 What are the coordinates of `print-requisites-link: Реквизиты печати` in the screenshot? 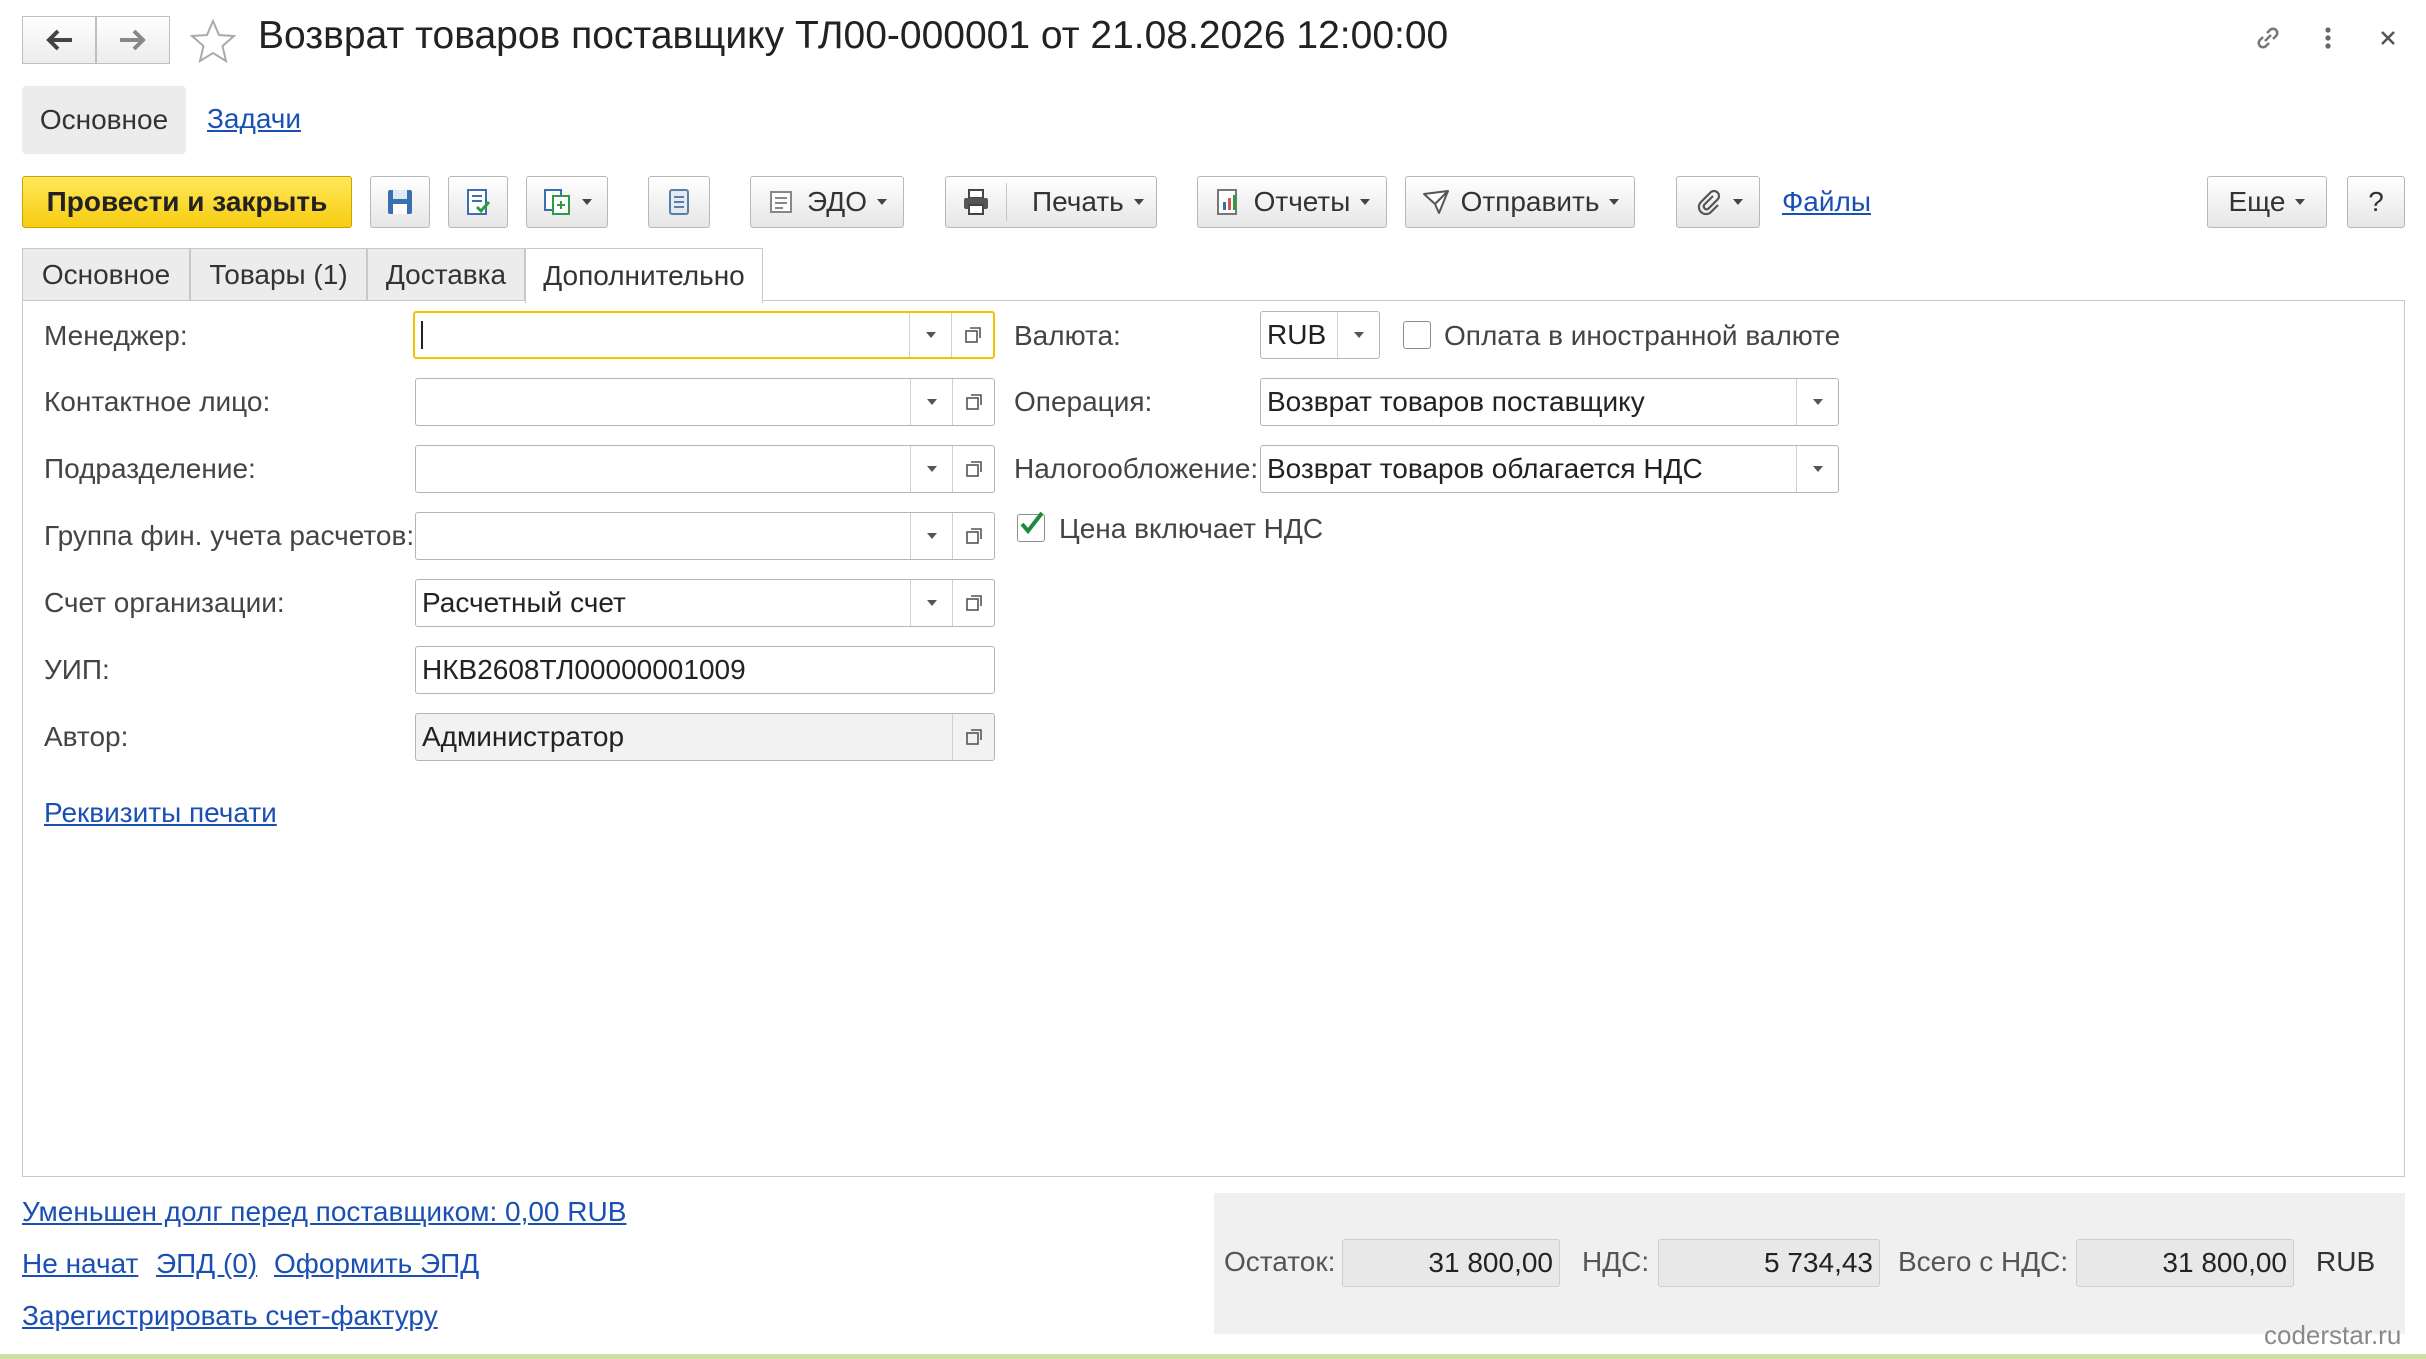 It's located at (160, 813).